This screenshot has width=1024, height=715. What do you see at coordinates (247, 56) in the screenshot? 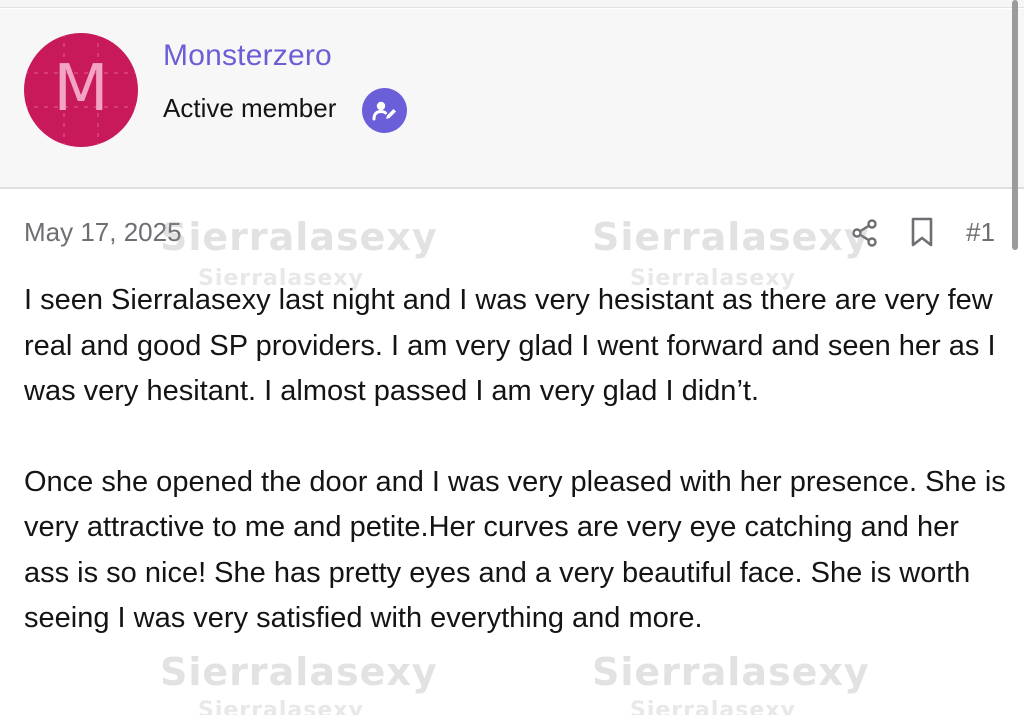
I see `username-link: Monsterzero` at bounding box center [247, 56].